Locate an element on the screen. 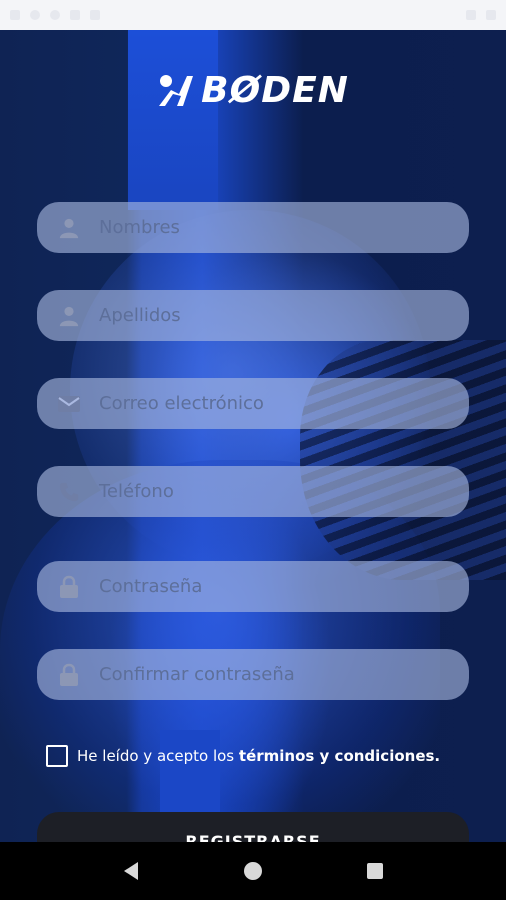 The height and width of the screenshot is (900, 506). last-name-placeholder: Apellidos is located at coordinates (140, 315).